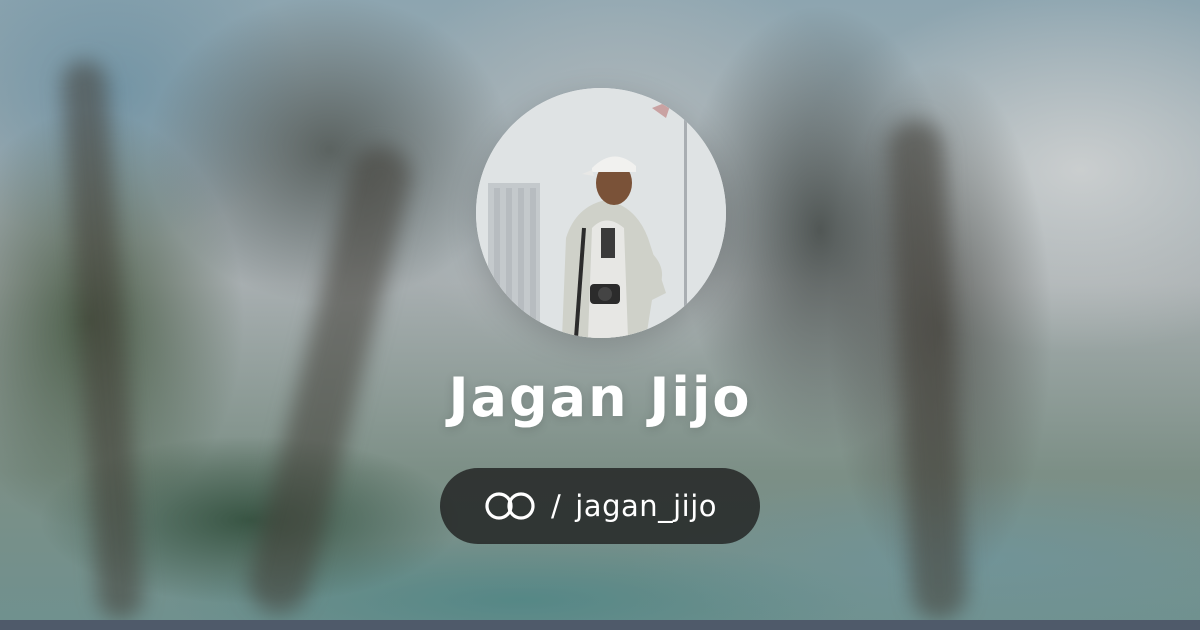  What do you see at coordinates (102, 340) in the screenshot?
I see `background-blur-shape` at bounding box center [102, 340].